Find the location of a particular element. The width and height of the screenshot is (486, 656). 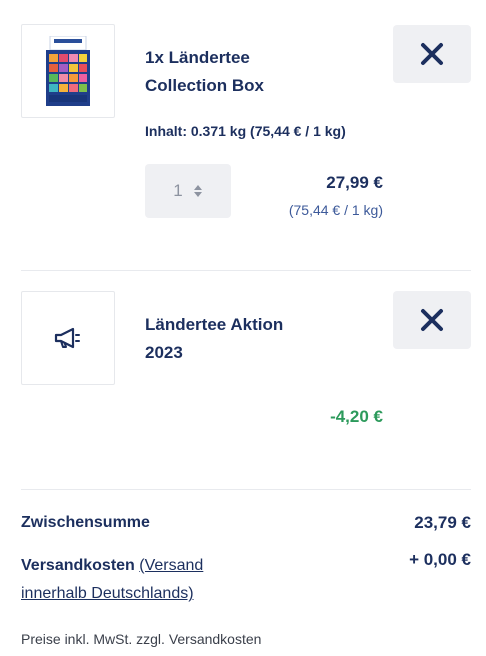

product-content-info: Inhalt: 0.371 kg (75,44 € / 1 kg) is located at coordinates (245, 131).